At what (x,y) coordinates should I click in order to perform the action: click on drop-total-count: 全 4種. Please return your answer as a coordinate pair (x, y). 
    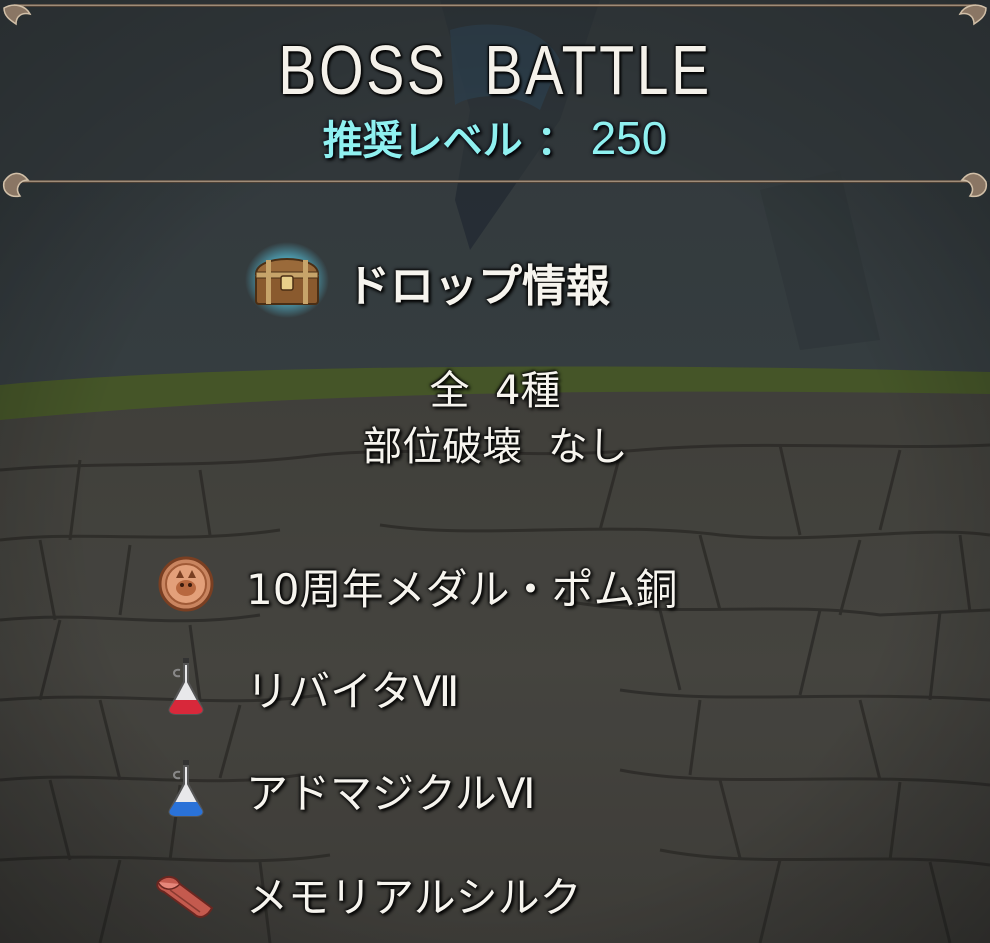
    Looking at the image, I should click on (495, 391).